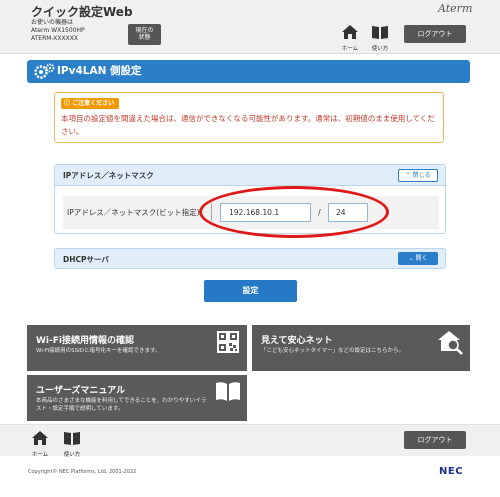 The image size is (500, 497). Describe the element at coordinates (408, 175) in the screenshot. I see `chevron-up-icon: ⌃` at that location.